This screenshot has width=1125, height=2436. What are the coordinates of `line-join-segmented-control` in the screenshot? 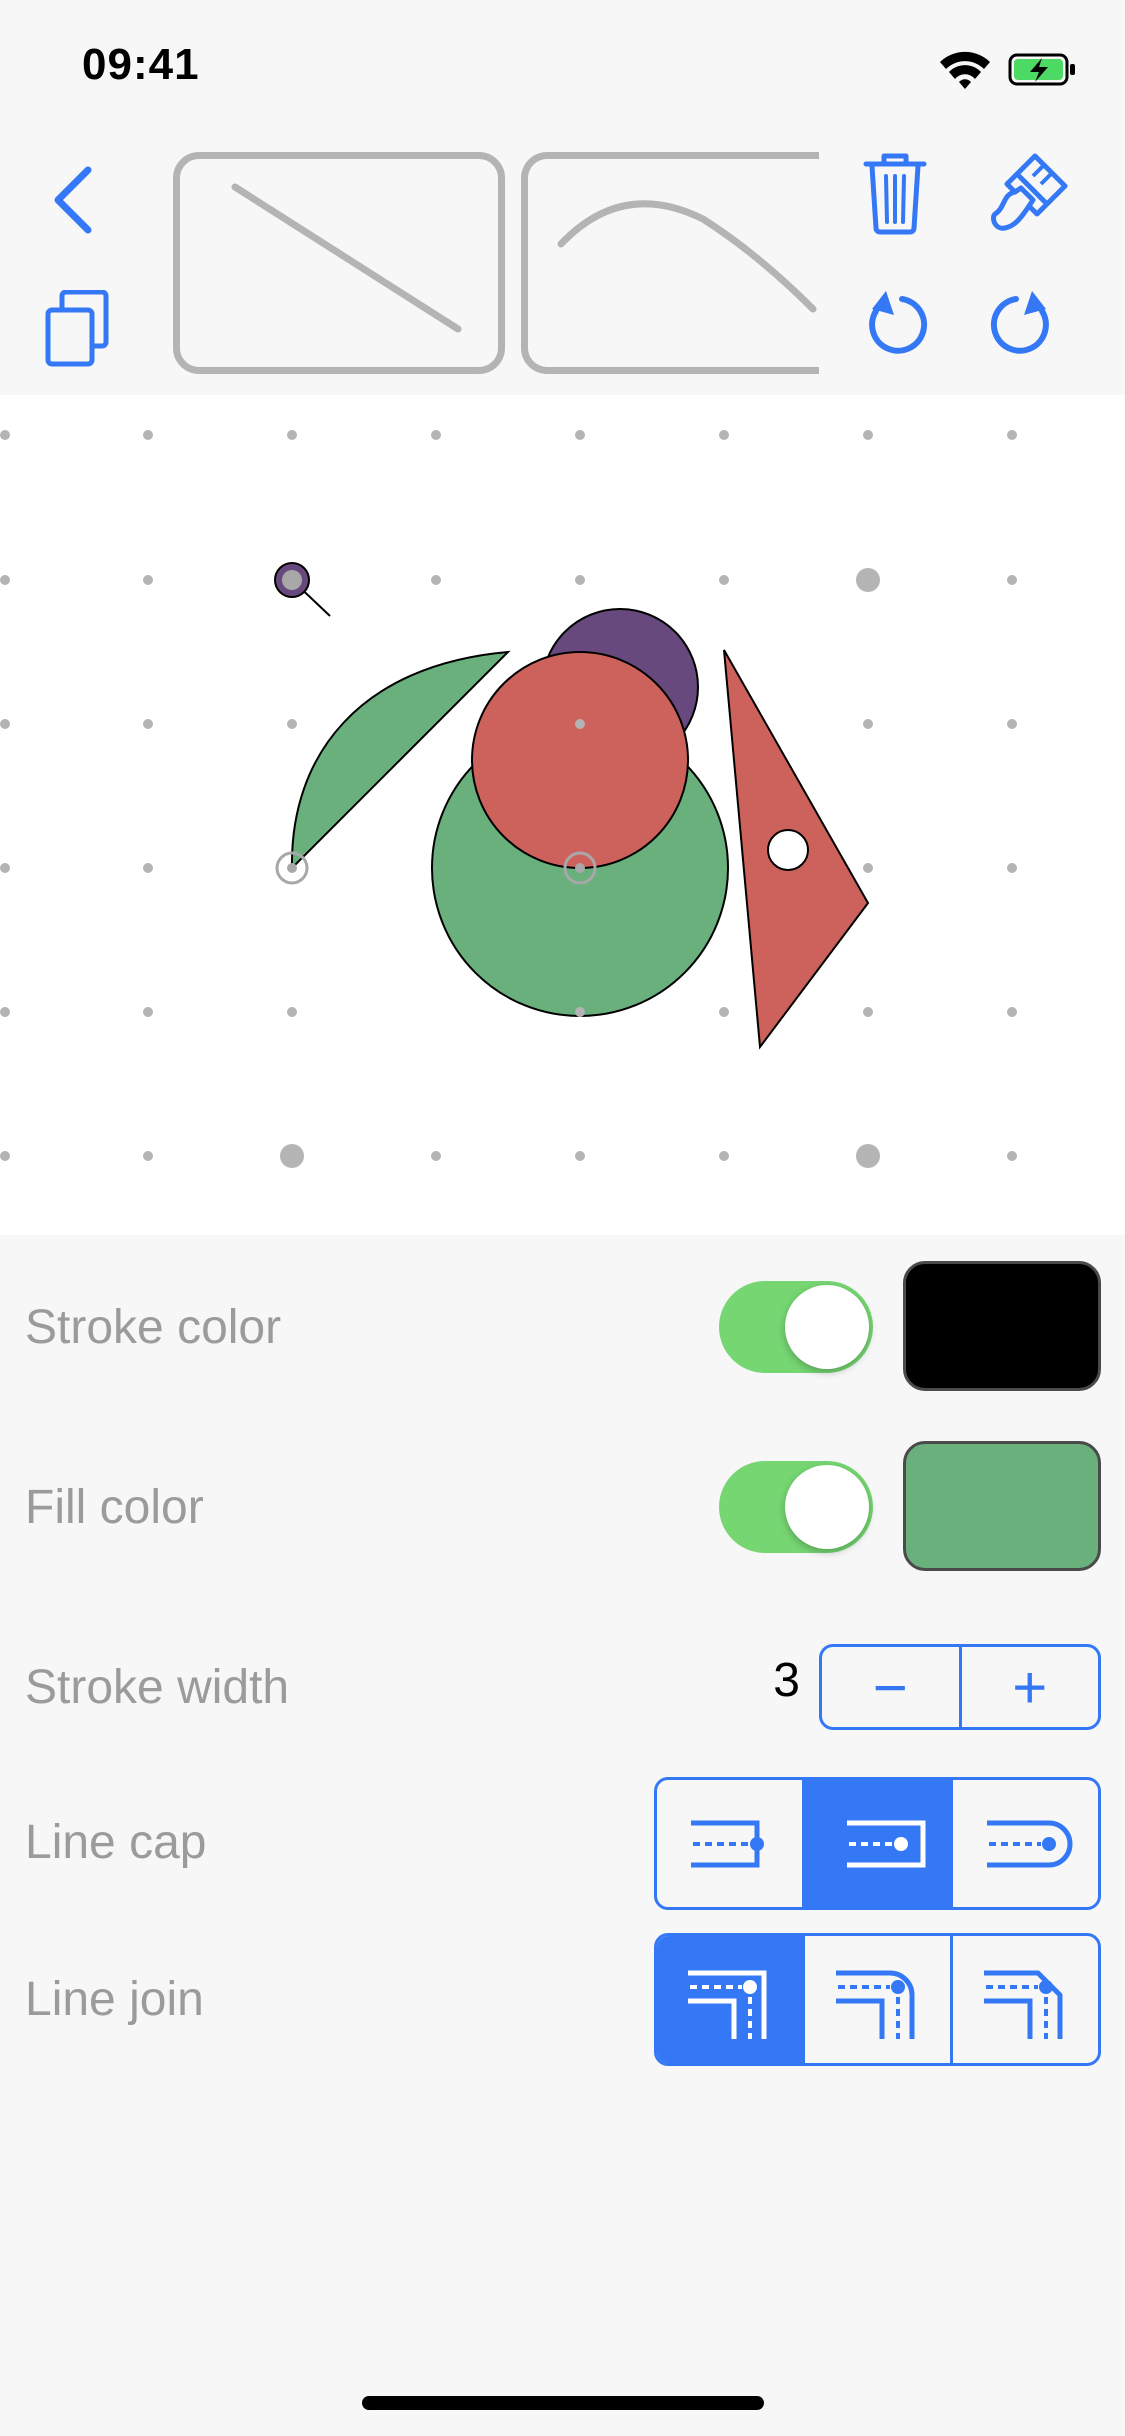 It's located at (877, 1999).